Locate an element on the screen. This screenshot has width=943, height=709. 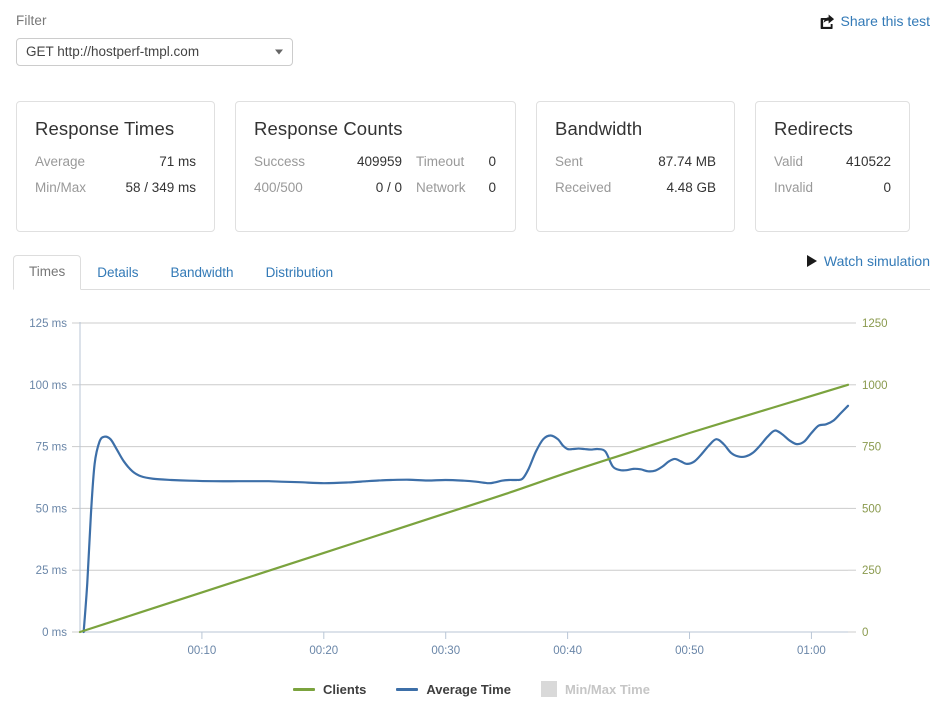
watch-simulation-link: Watch simulation is located at coordinates (868, 261).